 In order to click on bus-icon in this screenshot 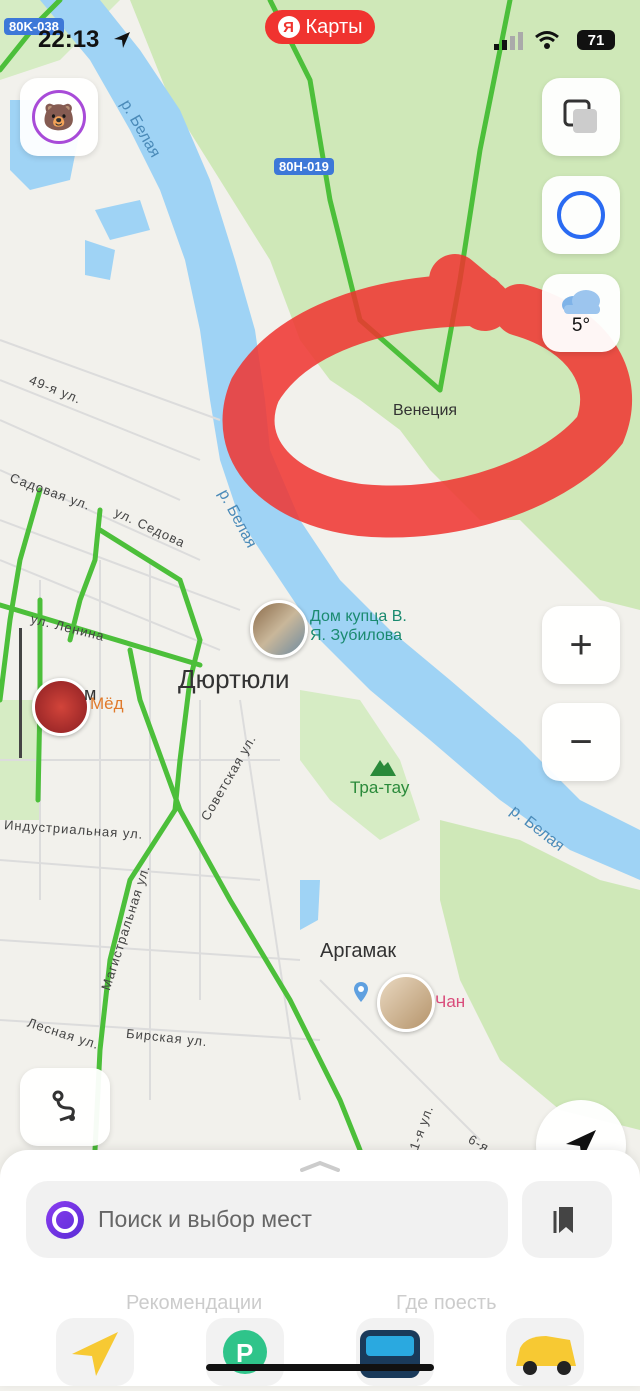, I will do `click(390, 1354)`.